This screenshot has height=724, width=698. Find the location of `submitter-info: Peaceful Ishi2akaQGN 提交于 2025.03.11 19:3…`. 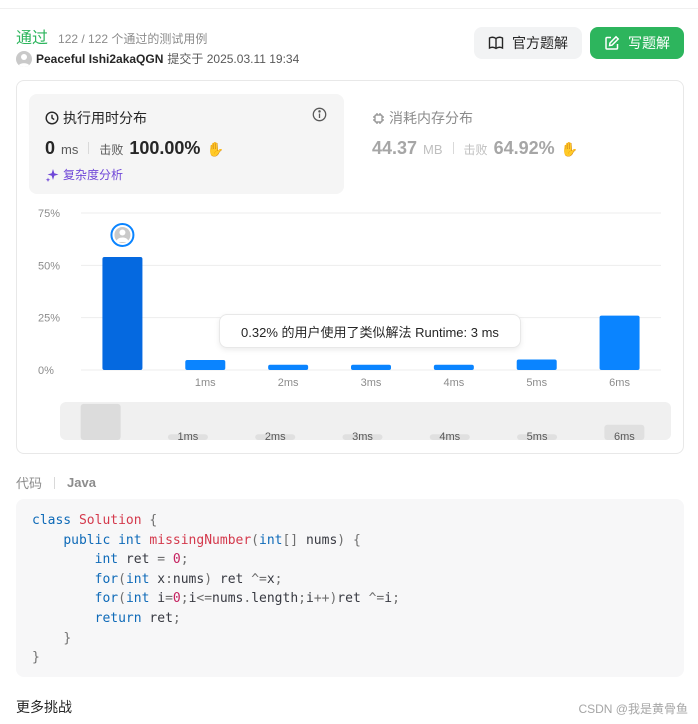

submitter-info: Peaceful Ishi2akaQGN 提交于 2025.03.11 19:3… is located at coordinates (157, 58).